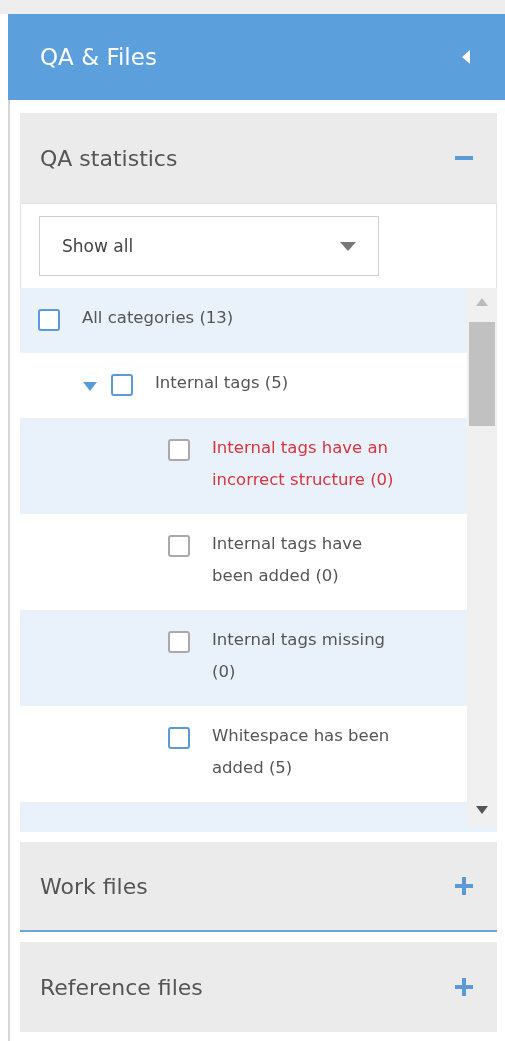 The image size is (505, 1041). What do you see at coordinates (98, 57) in the screenshot?
I see `panel-title: QA & Files` at bounding box center [98, 57].